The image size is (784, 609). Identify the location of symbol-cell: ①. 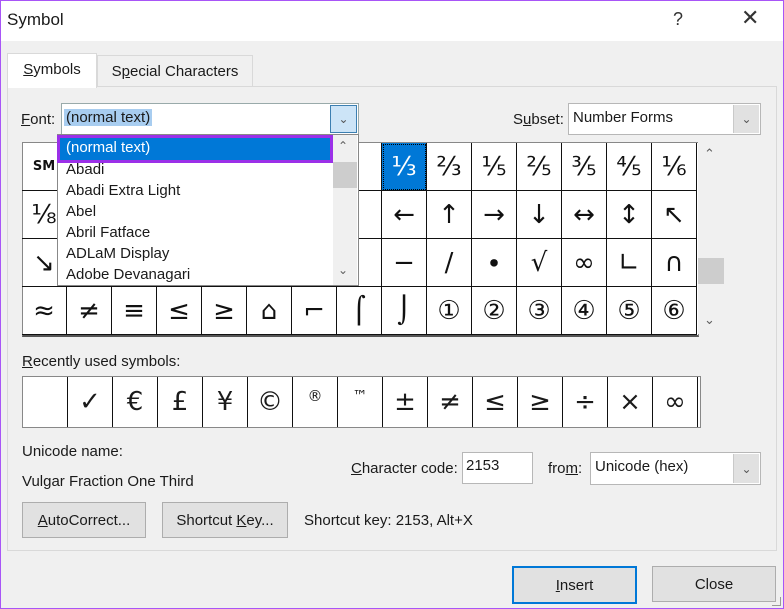
(449, 311).